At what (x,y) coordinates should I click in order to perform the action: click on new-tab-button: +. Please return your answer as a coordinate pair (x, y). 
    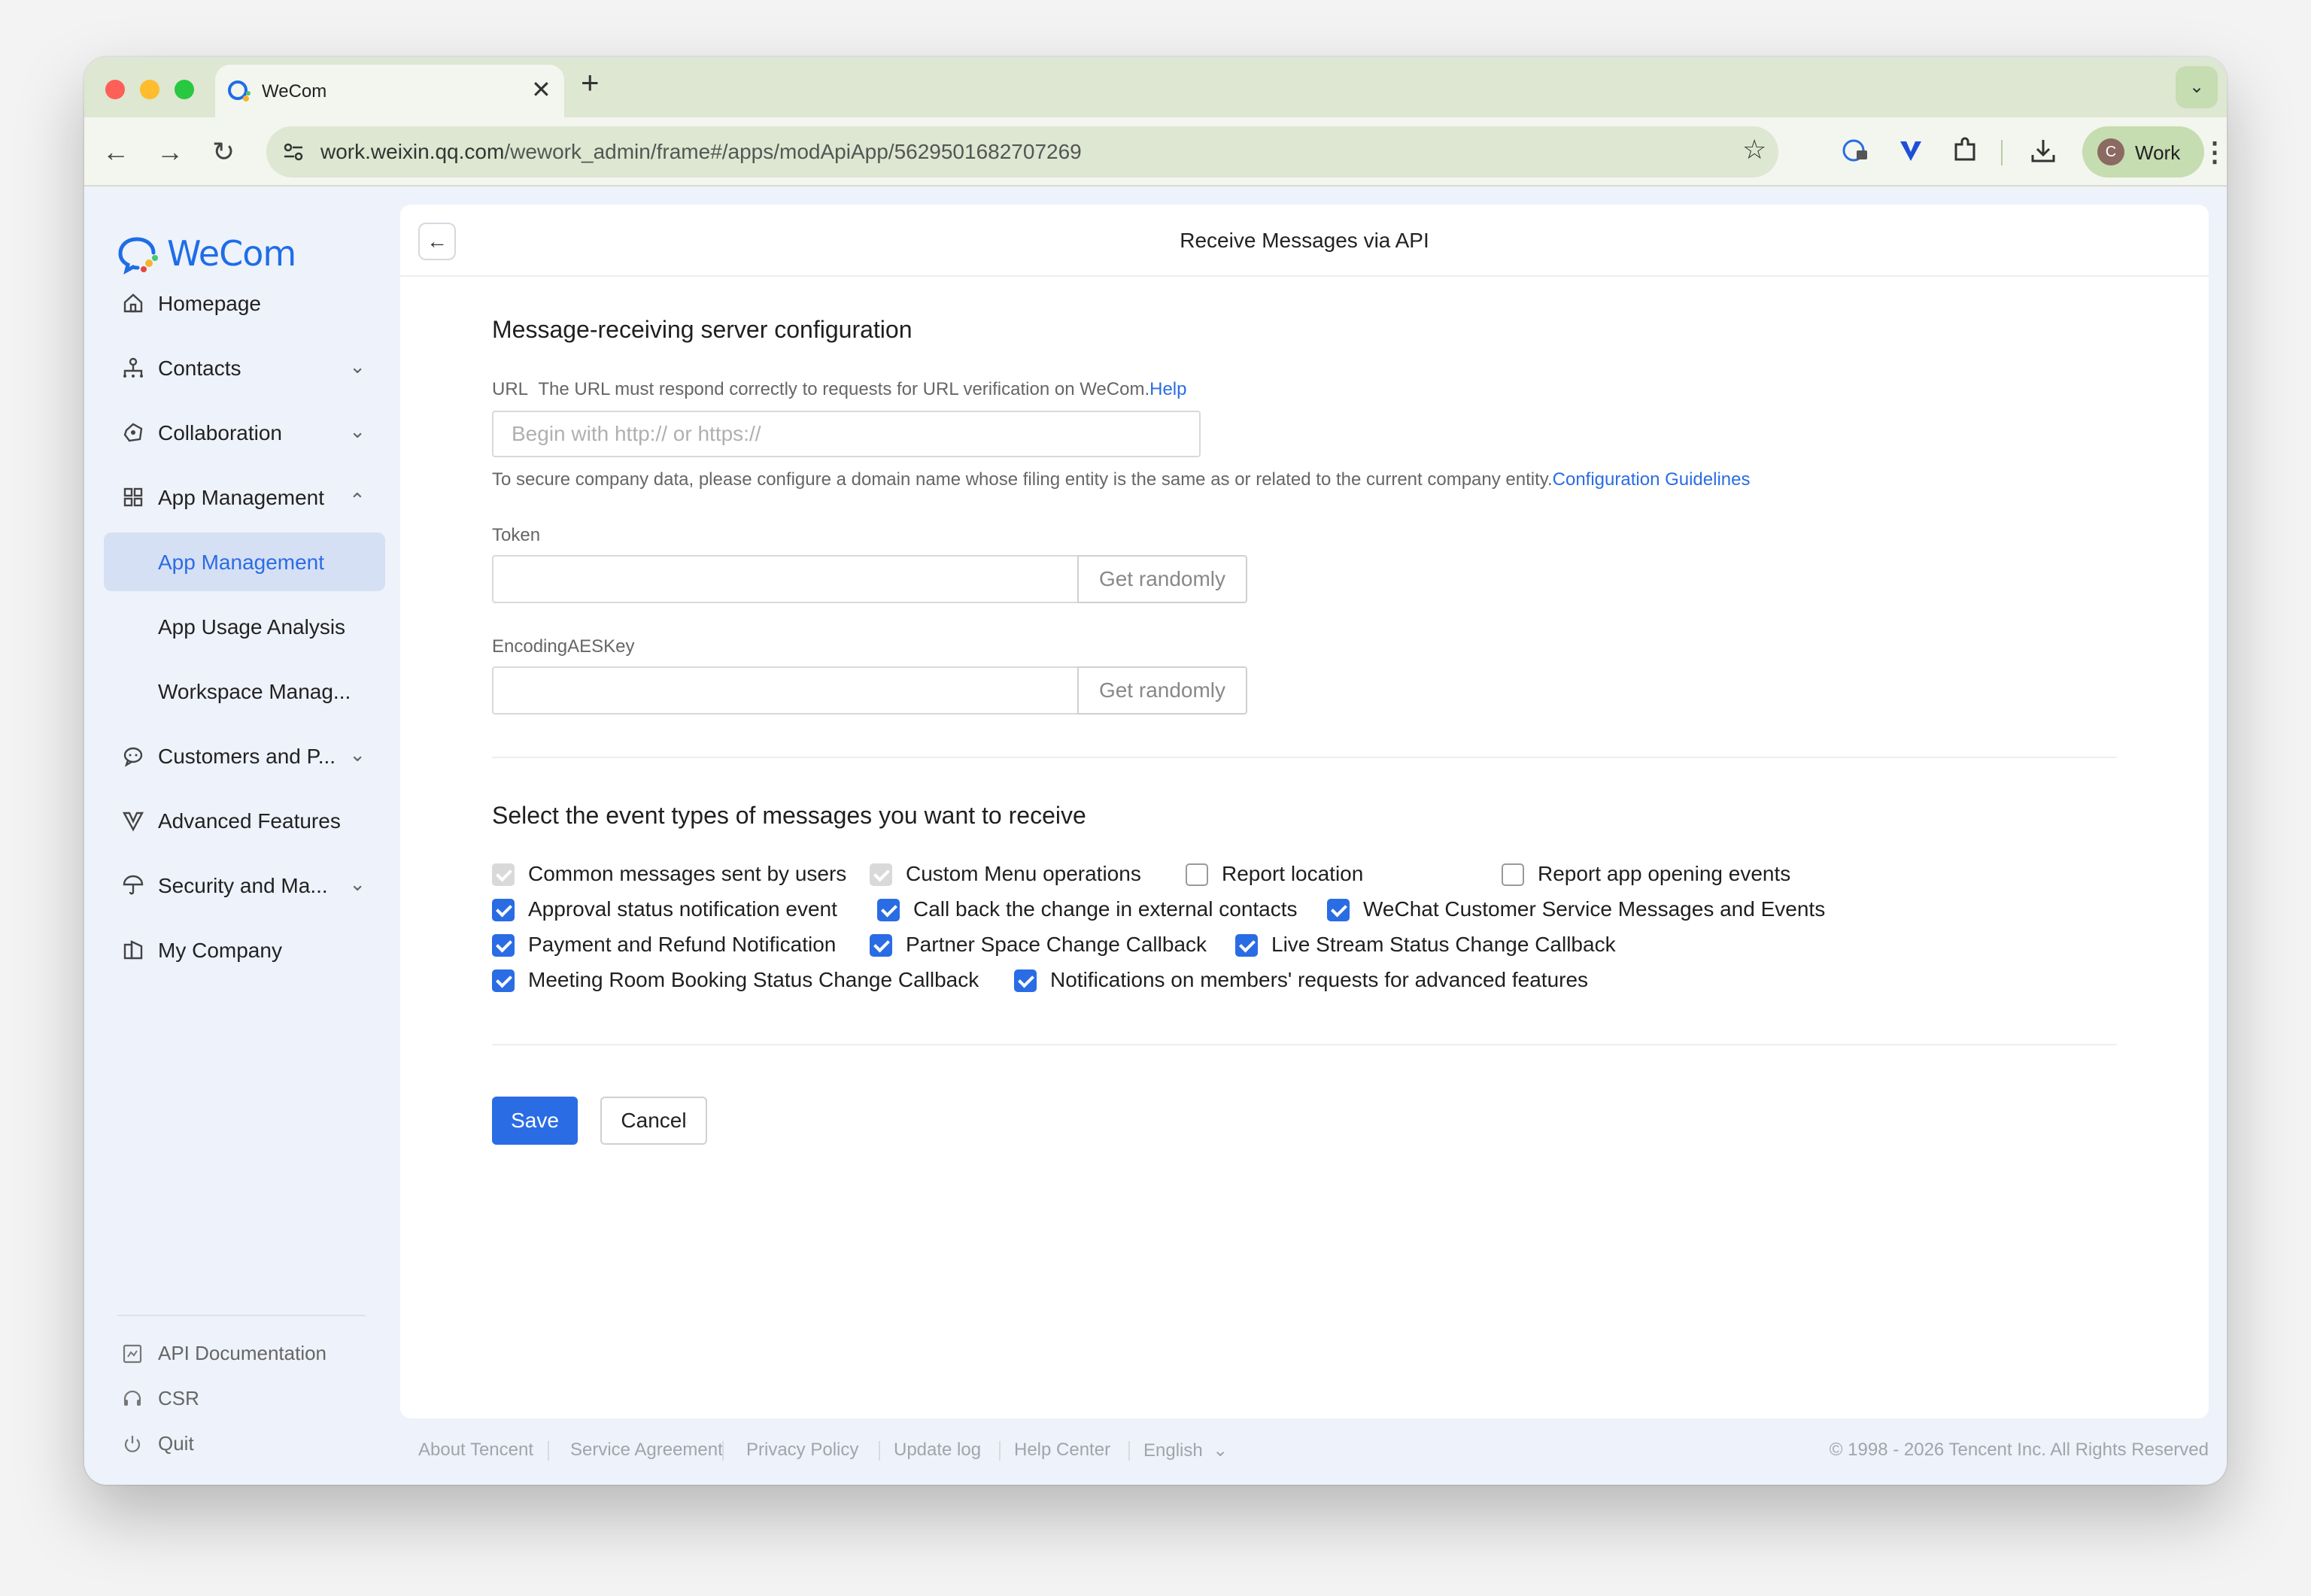
    Looking at the image, I should click on (590, 83).